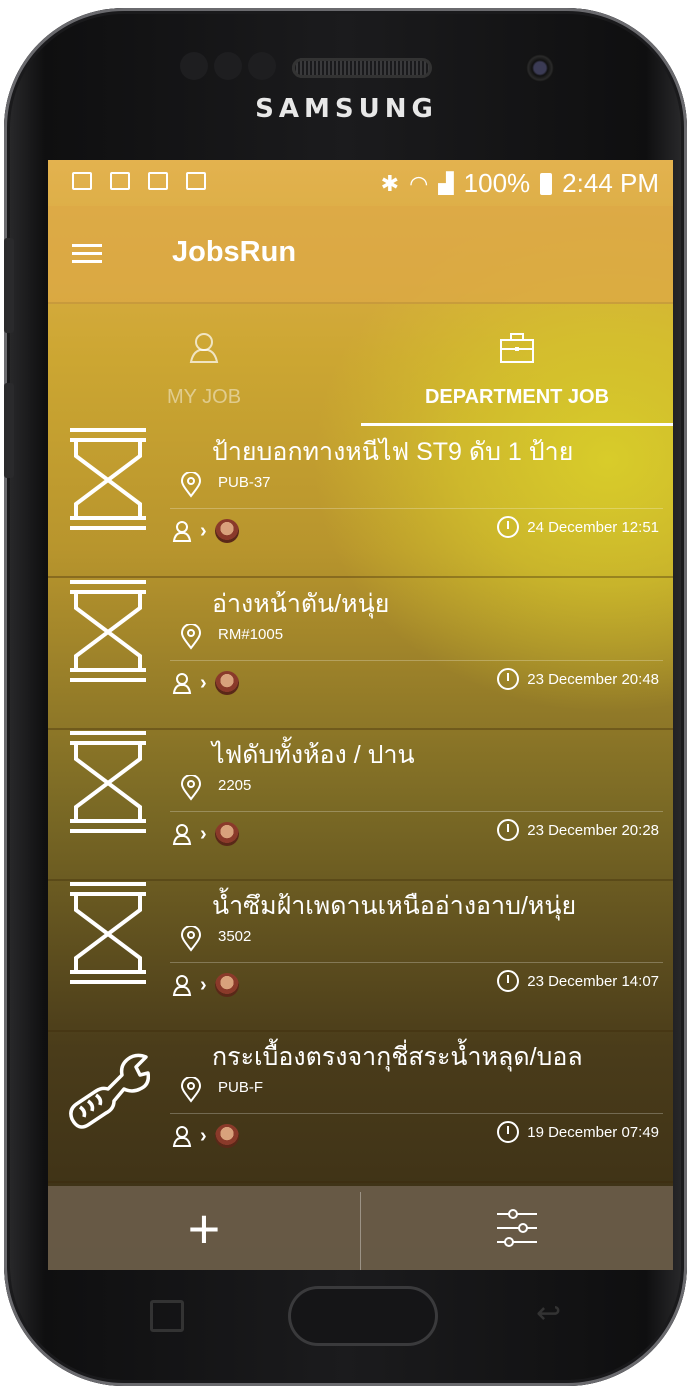 The image size is (693, 1391). What do you see at coordinates (593, 679) in the screenshot?
I see `job-date: 23 December 20:48` at bounding box center [593, 679].